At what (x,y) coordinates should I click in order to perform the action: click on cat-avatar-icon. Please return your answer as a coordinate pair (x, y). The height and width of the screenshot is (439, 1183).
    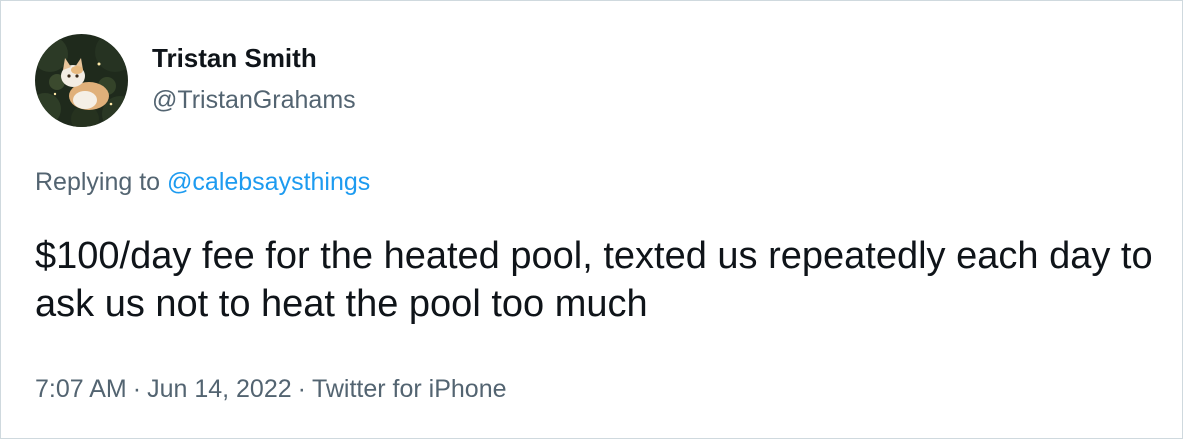
    Looking at the image, I should click on (81, 80).